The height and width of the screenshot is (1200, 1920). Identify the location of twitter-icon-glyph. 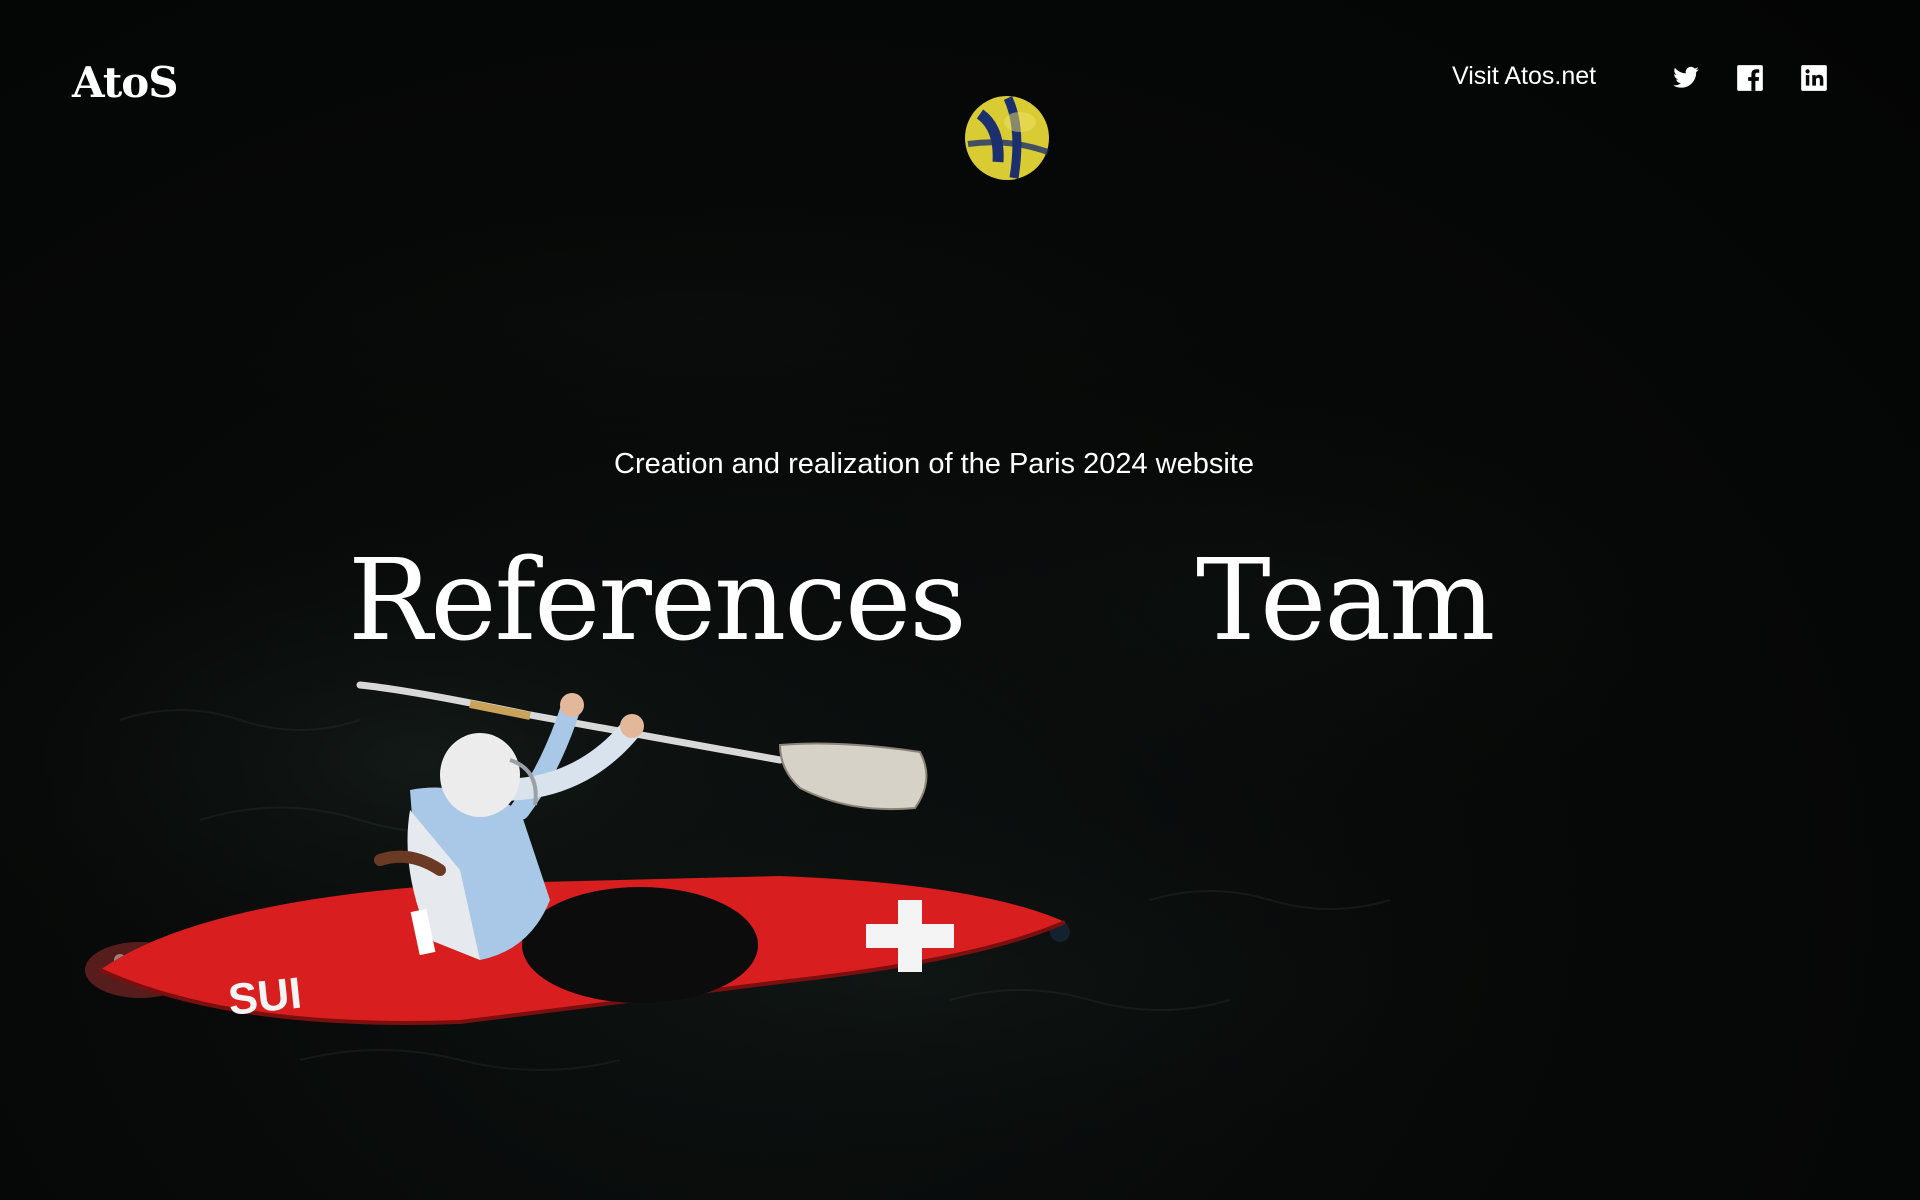
(1686, 77).